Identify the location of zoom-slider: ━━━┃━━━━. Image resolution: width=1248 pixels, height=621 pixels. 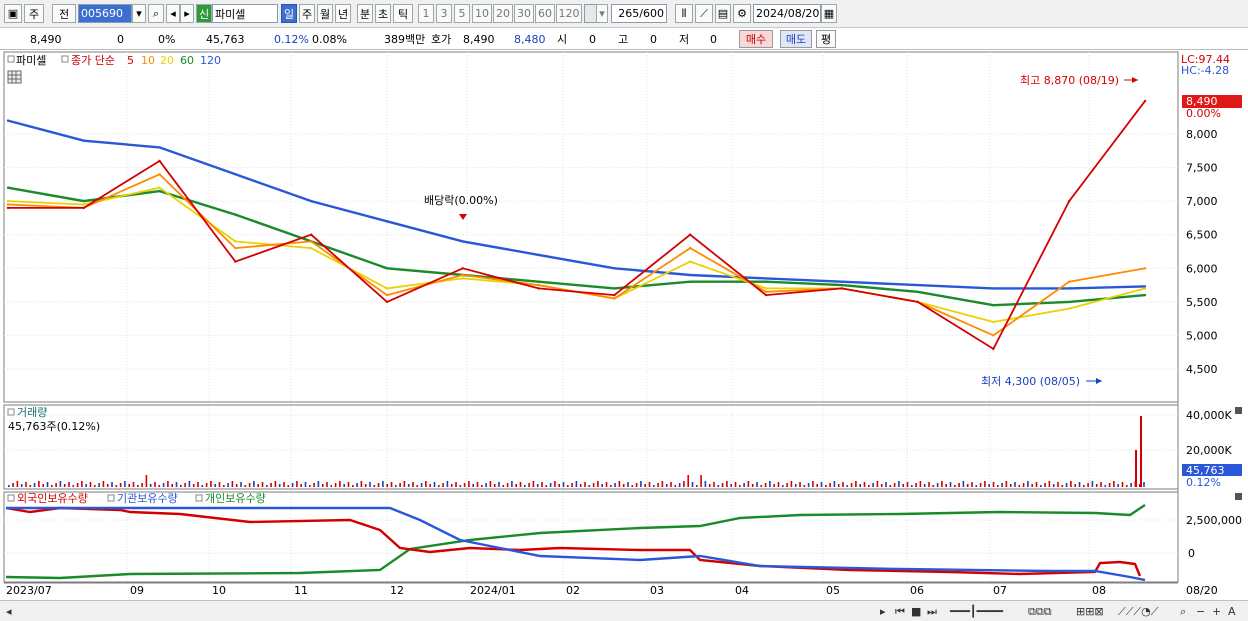
(976, 611).